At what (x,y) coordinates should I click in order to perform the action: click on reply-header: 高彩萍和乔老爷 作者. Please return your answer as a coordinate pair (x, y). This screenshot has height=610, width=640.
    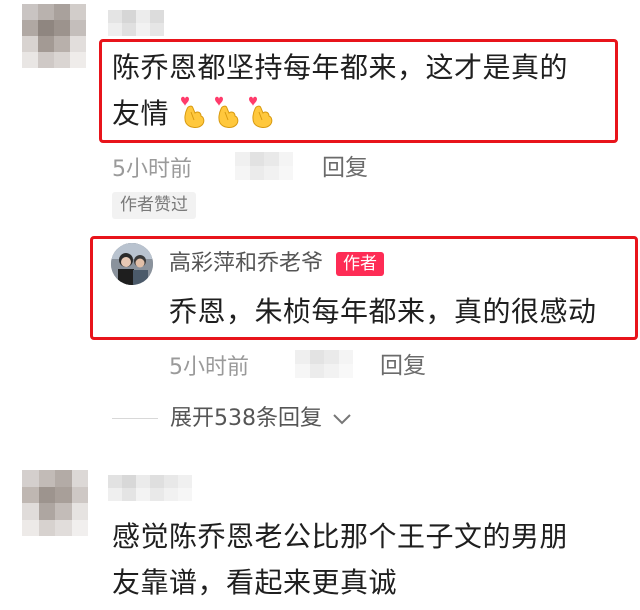
    Looking at the image, I should click on (277, 264).